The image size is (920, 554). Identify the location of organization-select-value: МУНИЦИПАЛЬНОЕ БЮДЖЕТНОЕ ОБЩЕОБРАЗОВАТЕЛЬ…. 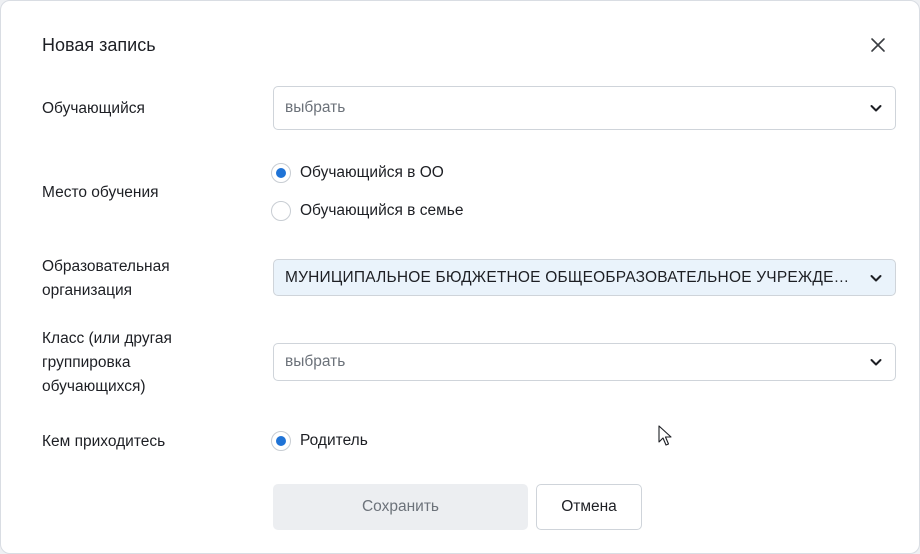
(570, 277).